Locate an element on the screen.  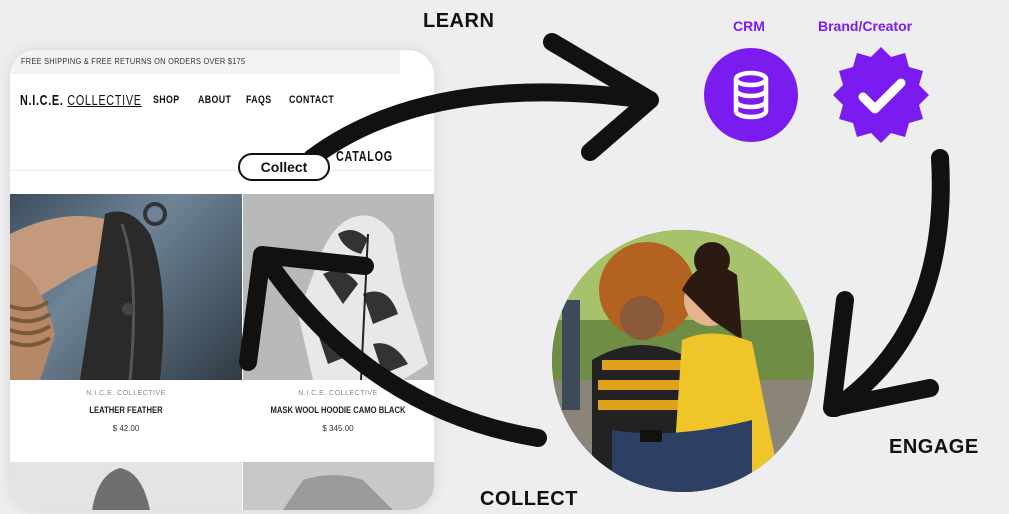
engage-arrow-shaft is located at coordinates (888, 283).